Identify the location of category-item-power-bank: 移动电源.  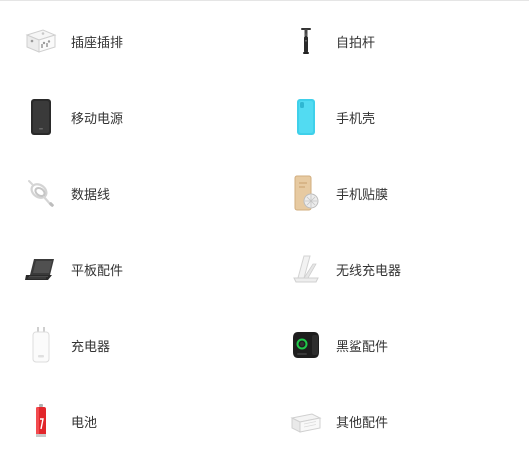
(132, 117).